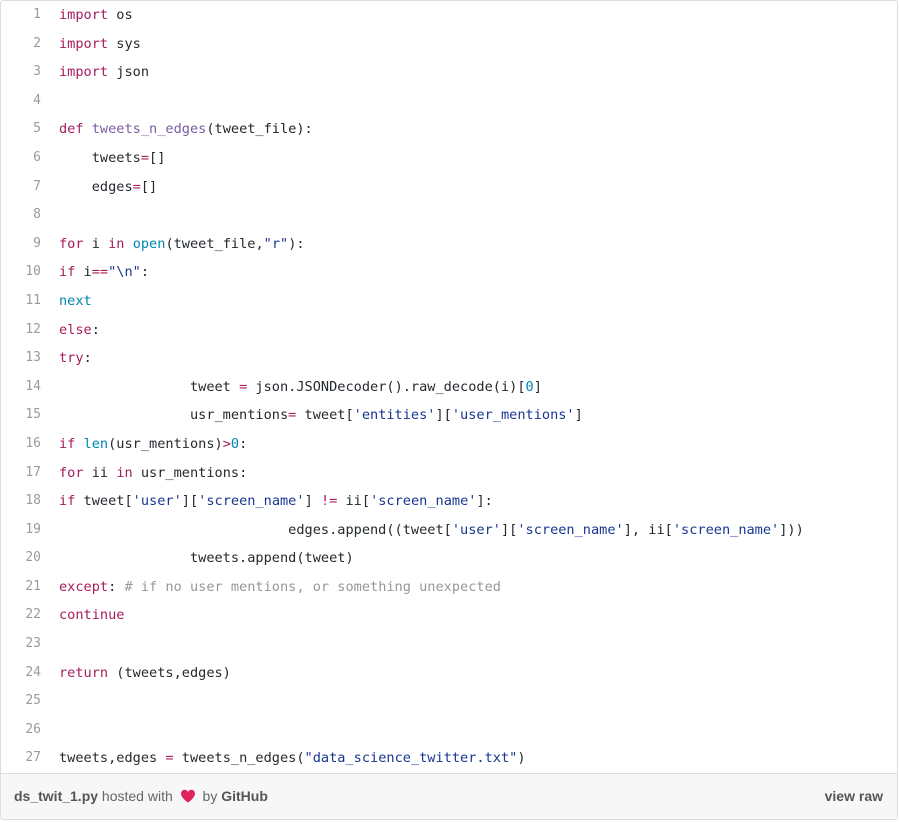 This screenshot has width=900, height=824. What do you see at coordinates (96, 15) in the screenshot?
I see `code-text: import os` at bounding box center [96, 15].